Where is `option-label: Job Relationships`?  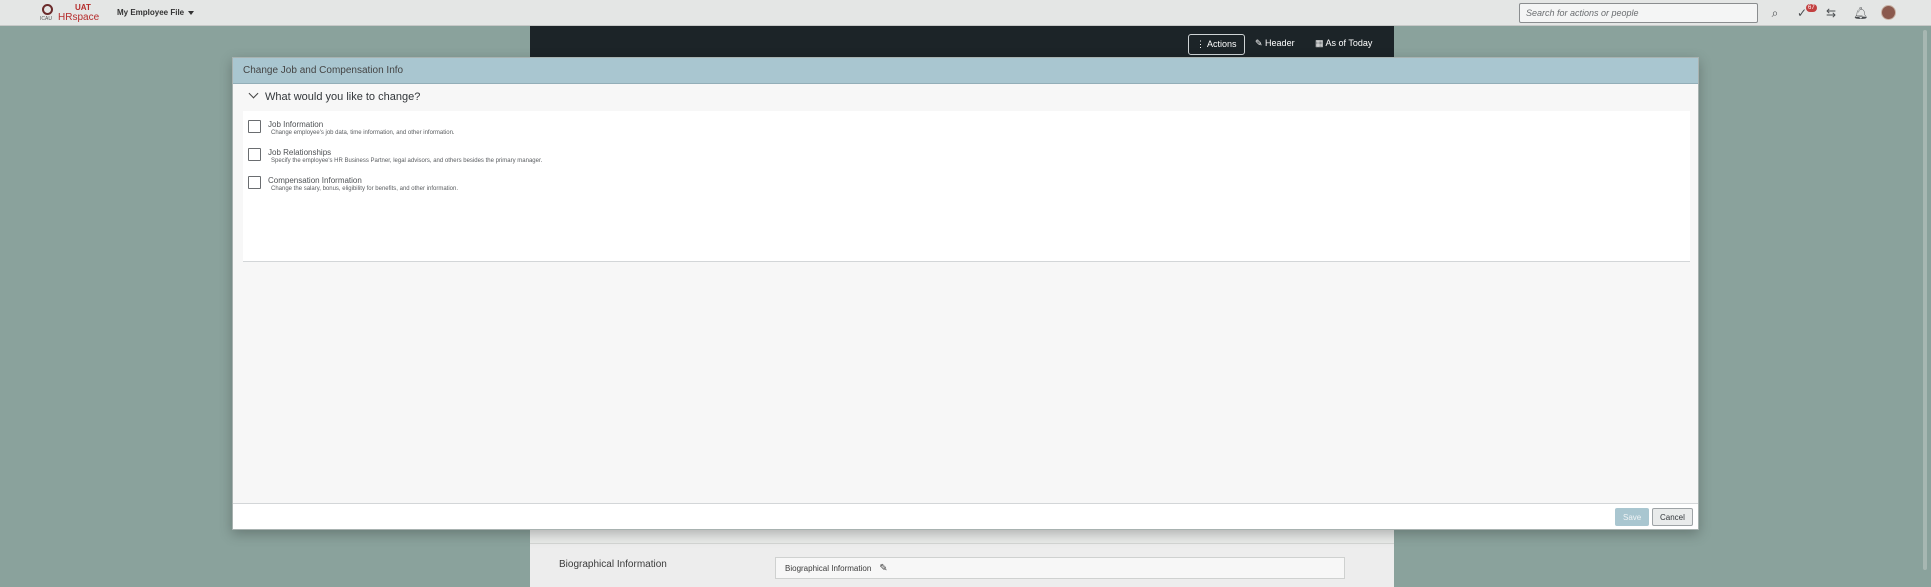
option-label: Job Relationships is located at coordinates (300, 152).